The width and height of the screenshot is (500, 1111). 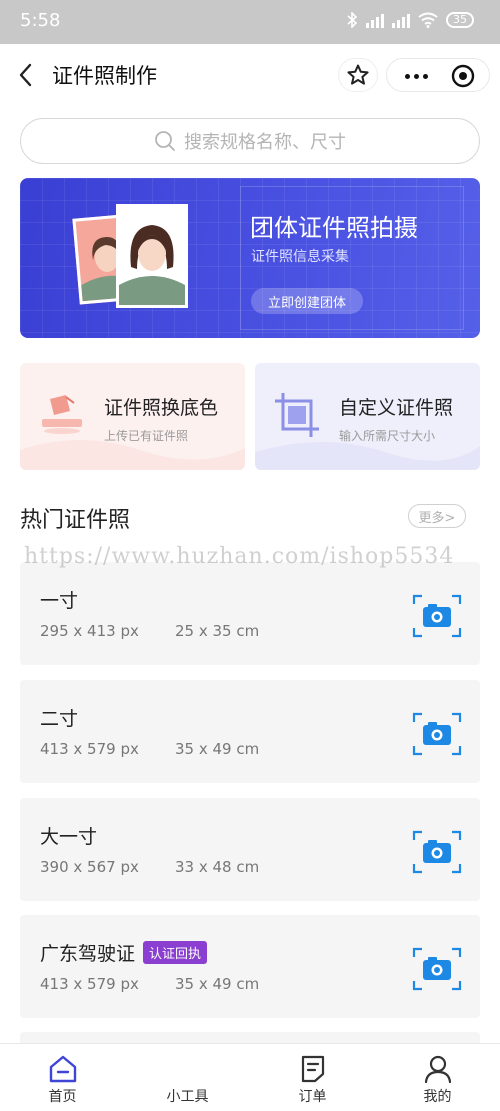 What do you see at coordinates (187, 1097) in the screenshot?
I see `tab-tools-label: 小工具` at bounding box center [187, 1097].